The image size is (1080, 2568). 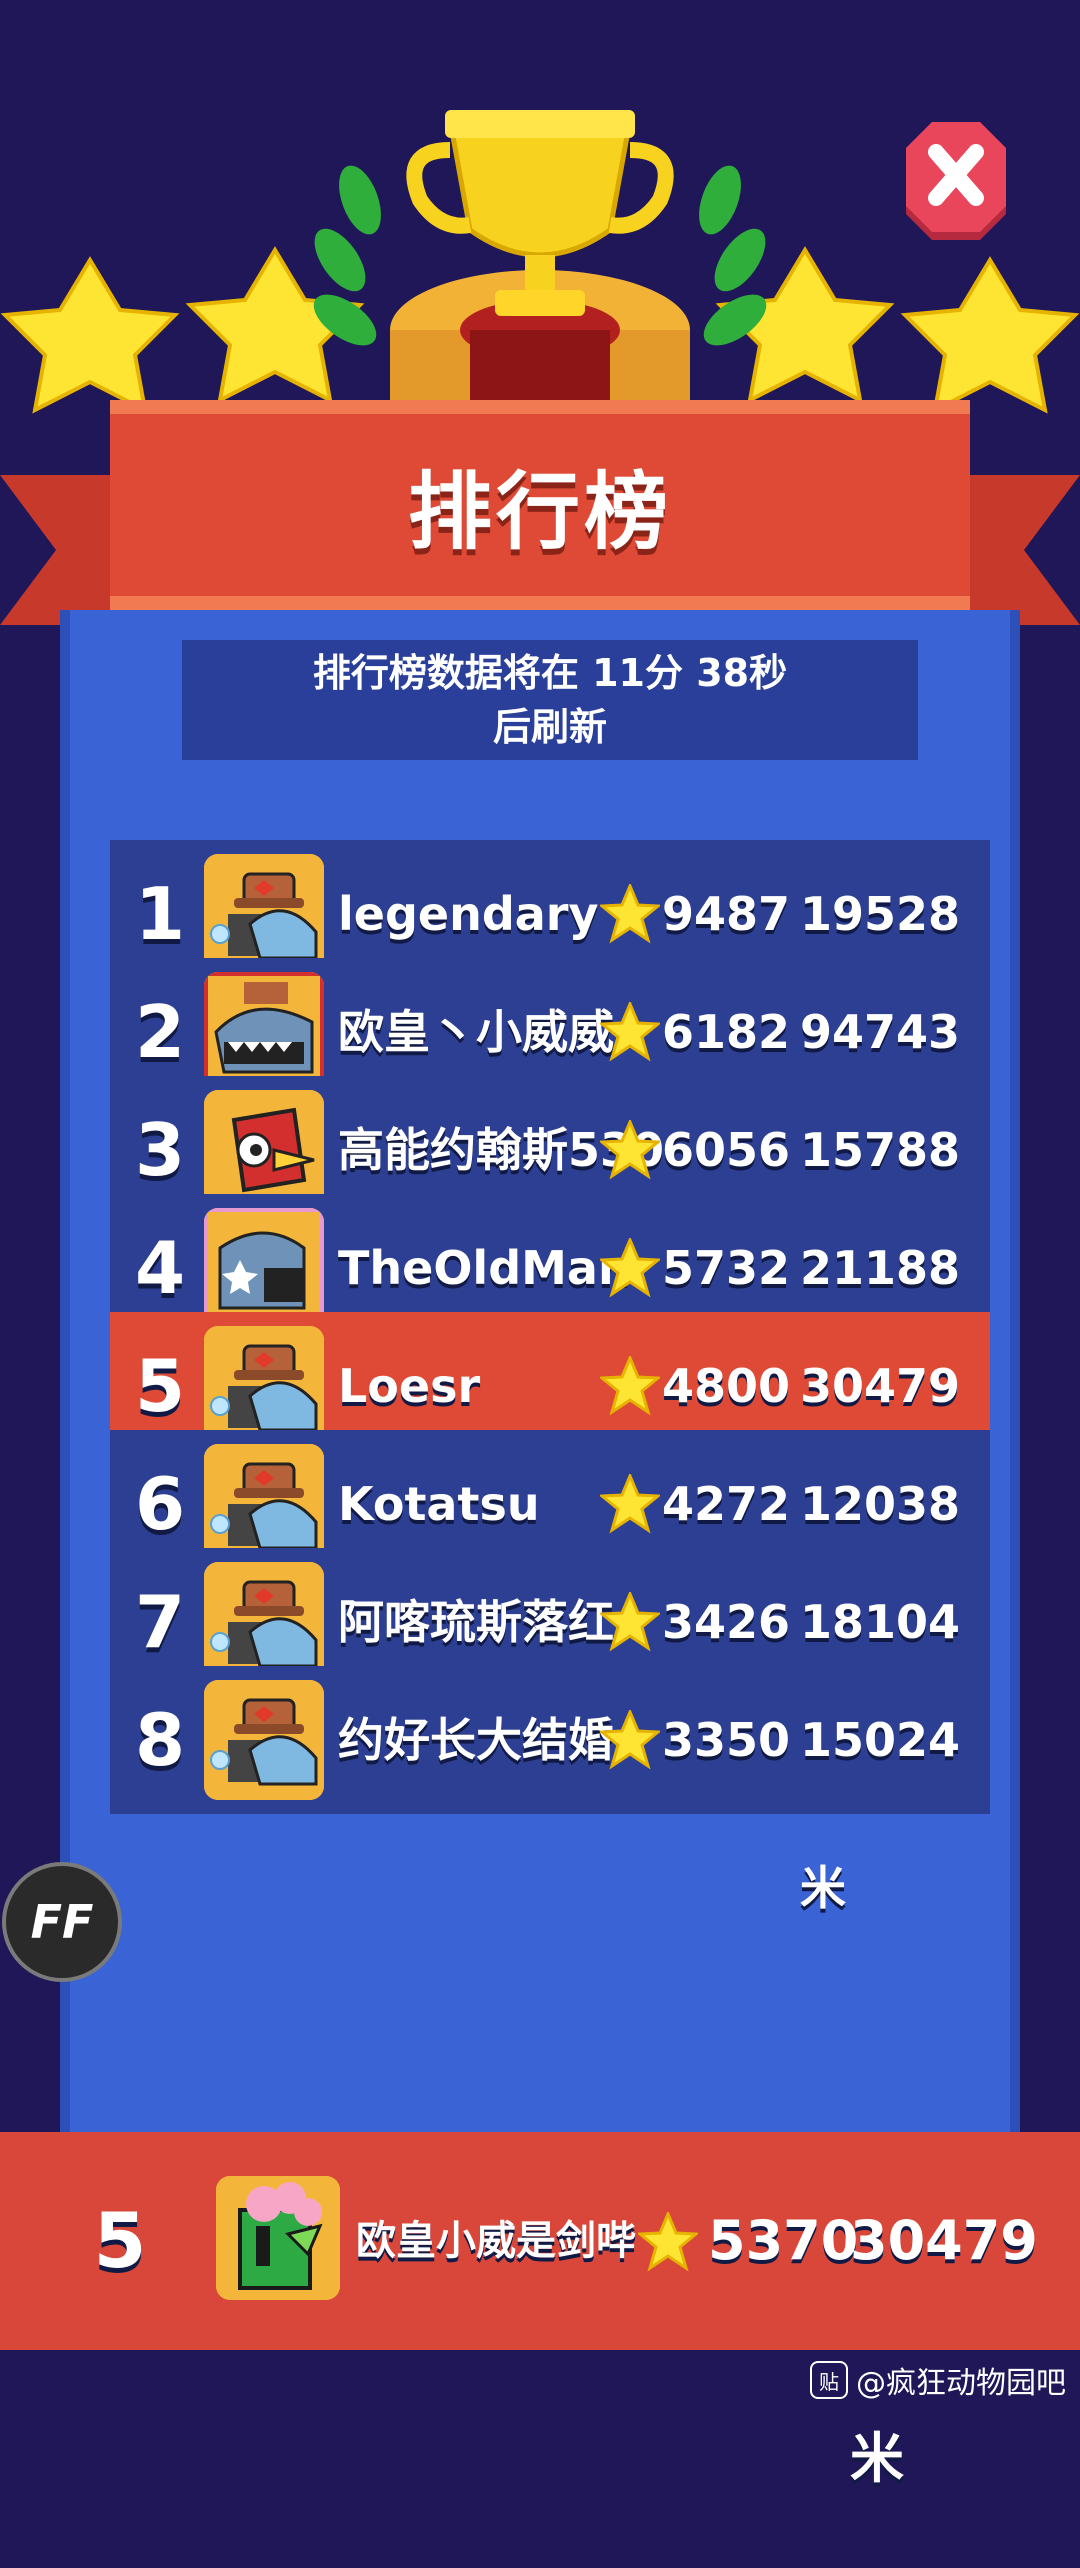 I want to click on close-button, so click(x=956, y=186).